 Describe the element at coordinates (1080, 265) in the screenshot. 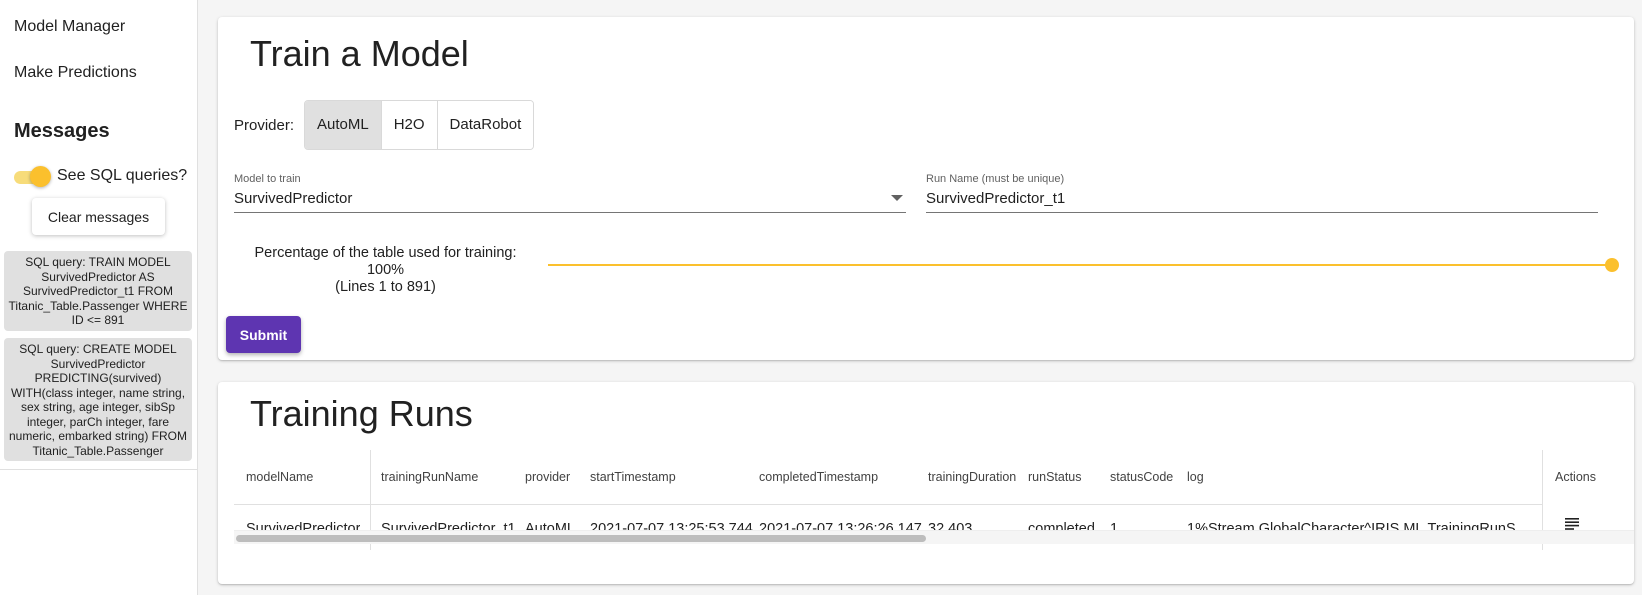

I see `percentage-slider-track` at that location.